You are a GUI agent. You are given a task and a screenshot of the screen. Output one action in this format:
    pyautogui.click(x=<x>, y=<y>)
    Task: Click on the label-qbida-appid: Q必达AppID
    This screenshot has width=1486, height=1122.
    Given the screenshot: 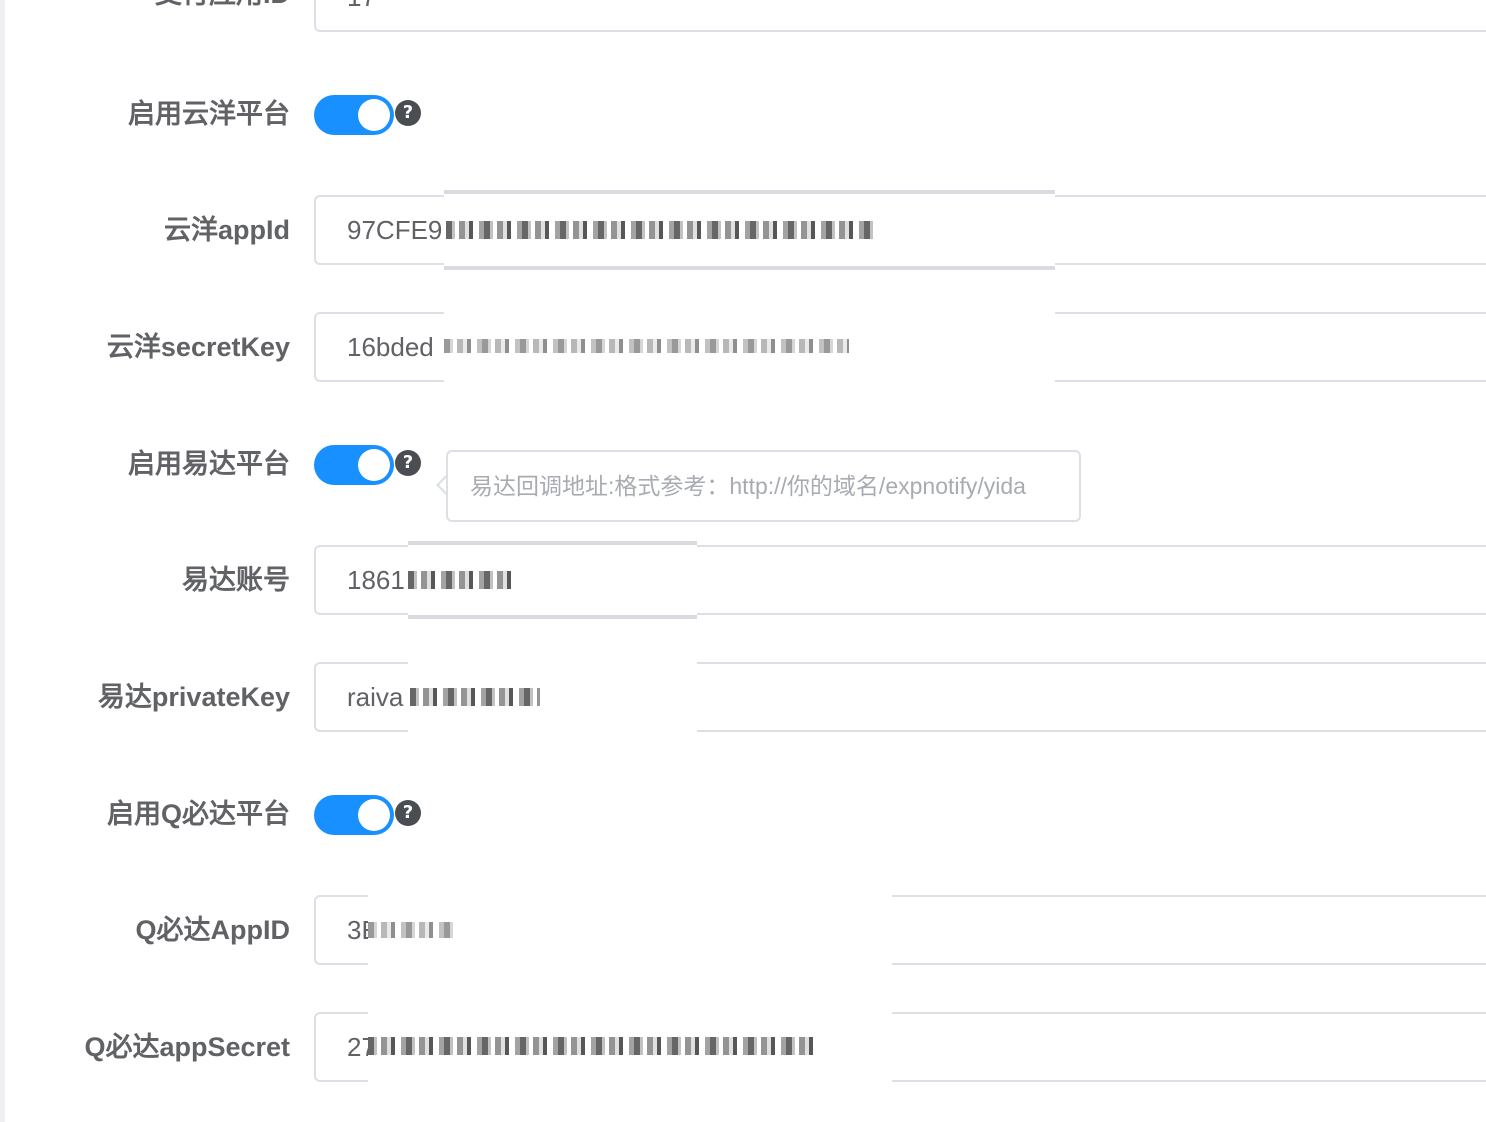 What is the action you would take?
    pyautogui.click(x=213, y=930)
    